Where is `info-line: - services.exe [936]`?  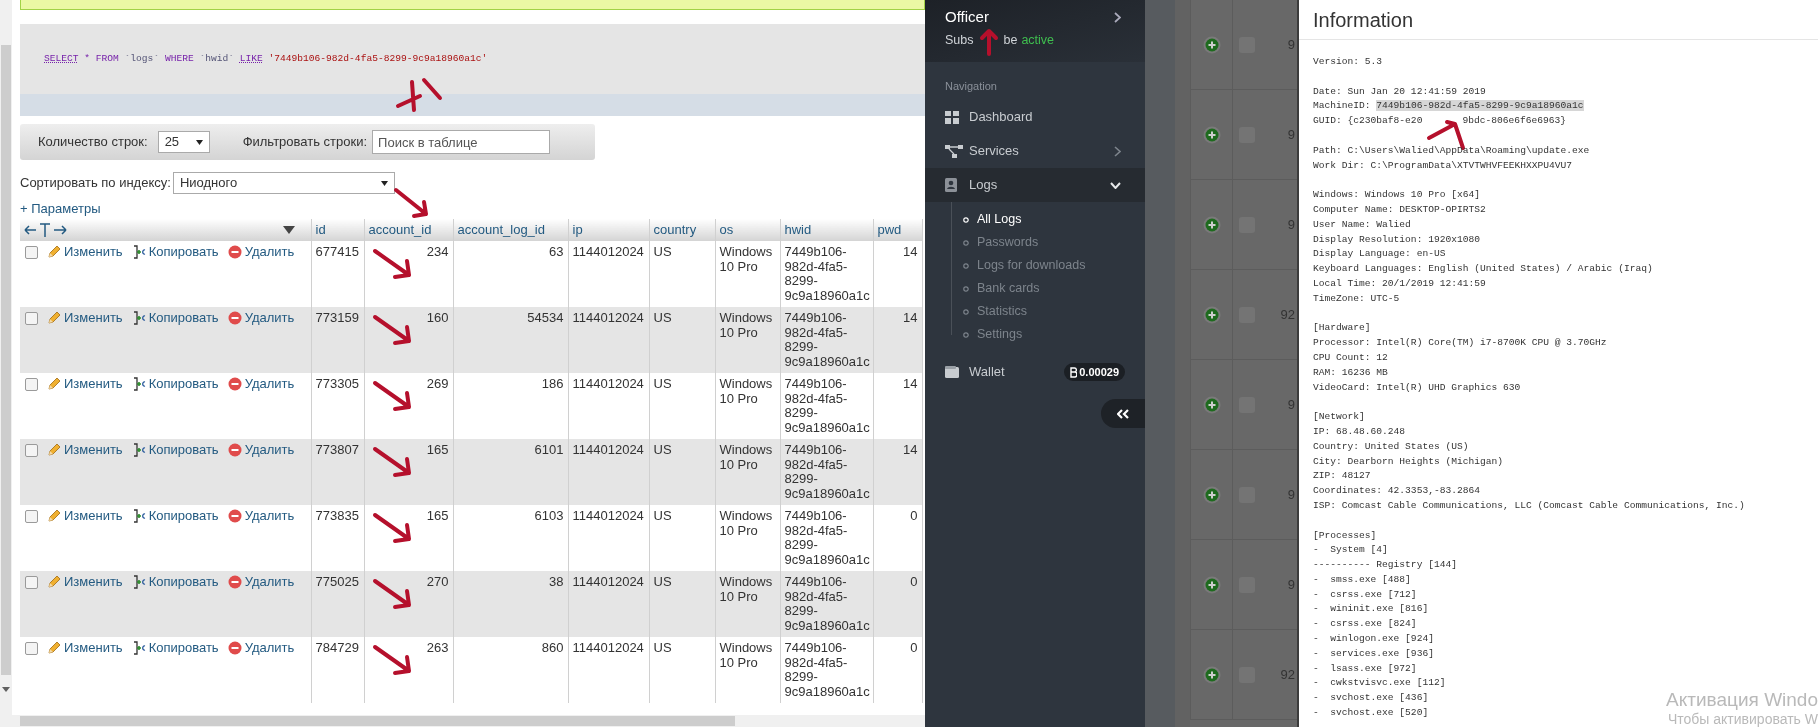
info-line: - services.exe [936] is located at coordinates (1373, 653).